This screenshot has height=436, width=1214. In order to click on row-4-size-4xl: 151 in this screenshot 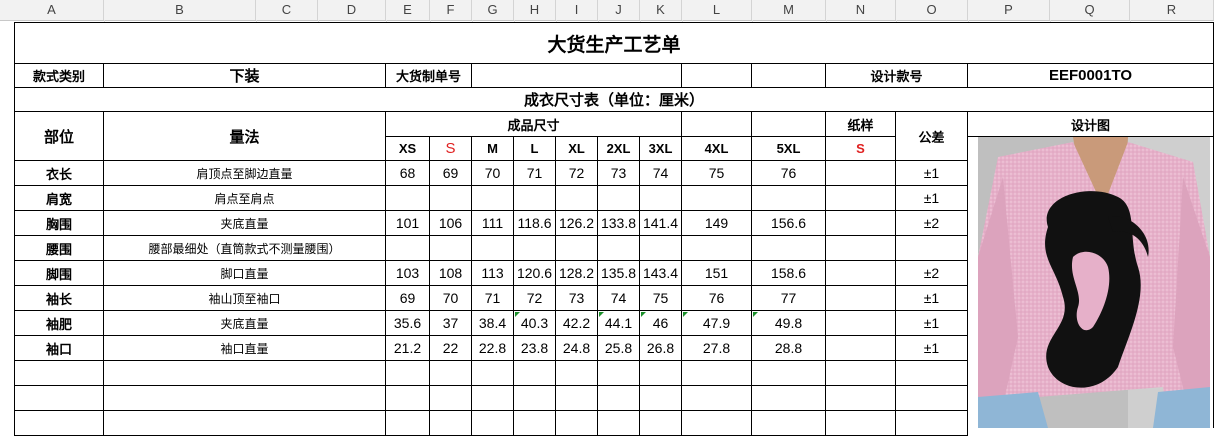, I will do `click(717, 273)`.